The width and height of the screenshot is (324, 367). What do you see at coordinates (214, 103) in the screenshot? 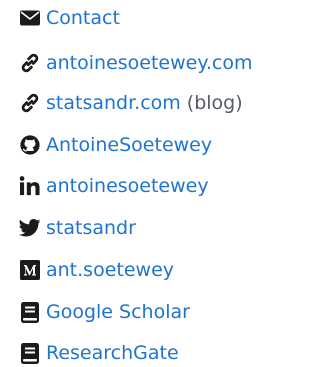
I see `blog-suffix: (blog)` at bounding box center [214, 103].